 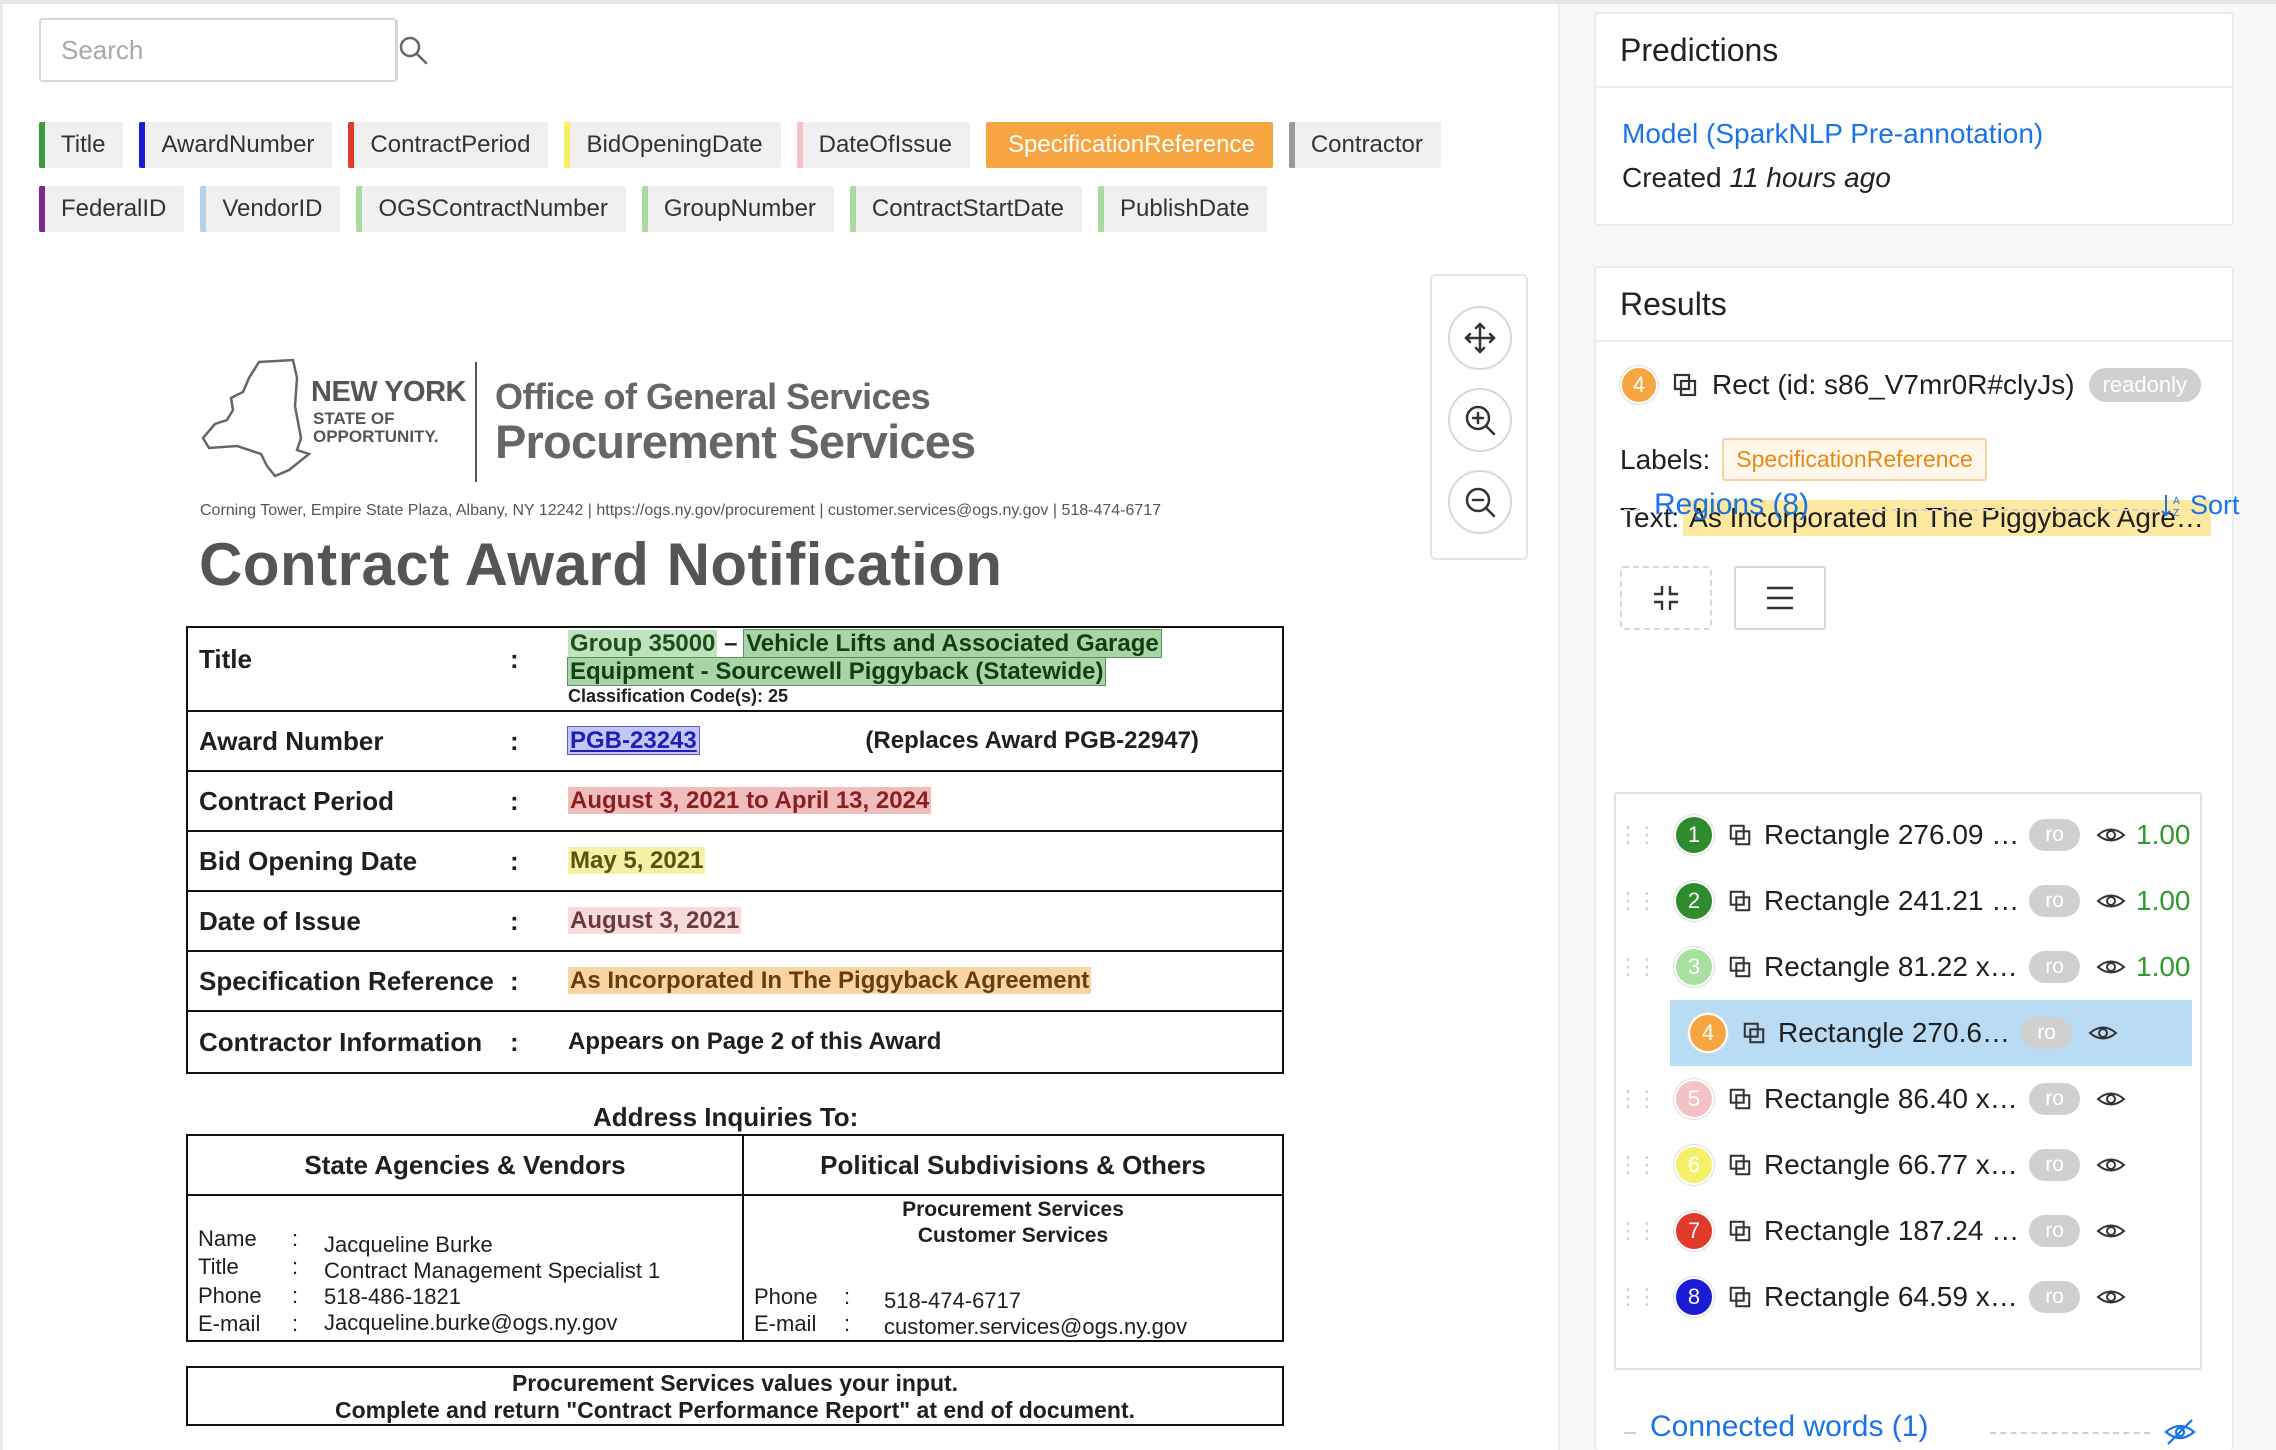 I want to click on field-row-bid: Bid Opening Date : May 5, 2021, so click(x=735, y=862).